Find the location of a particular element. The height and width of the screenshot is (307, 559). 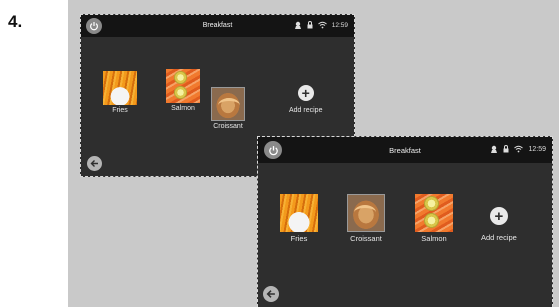

recipe-tile-dragging: Croissant is located at coordinates (228, 108).